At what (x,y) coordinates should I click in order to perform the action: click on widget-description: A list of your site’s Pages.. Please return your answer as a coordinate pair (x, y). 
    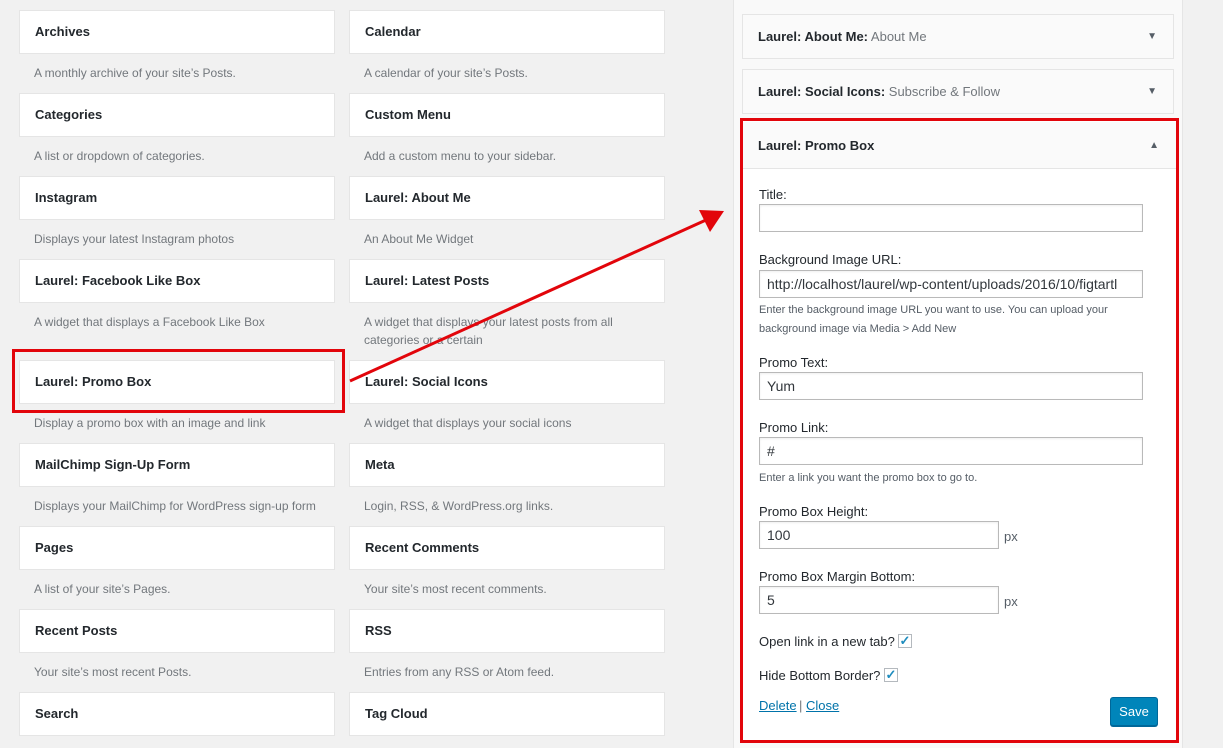
    Looking at the image, I should click on (102, 589).